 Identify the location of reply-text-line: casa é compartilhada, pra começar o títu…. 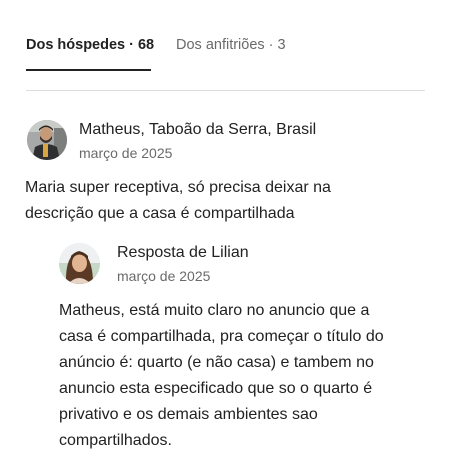
(221, 336).